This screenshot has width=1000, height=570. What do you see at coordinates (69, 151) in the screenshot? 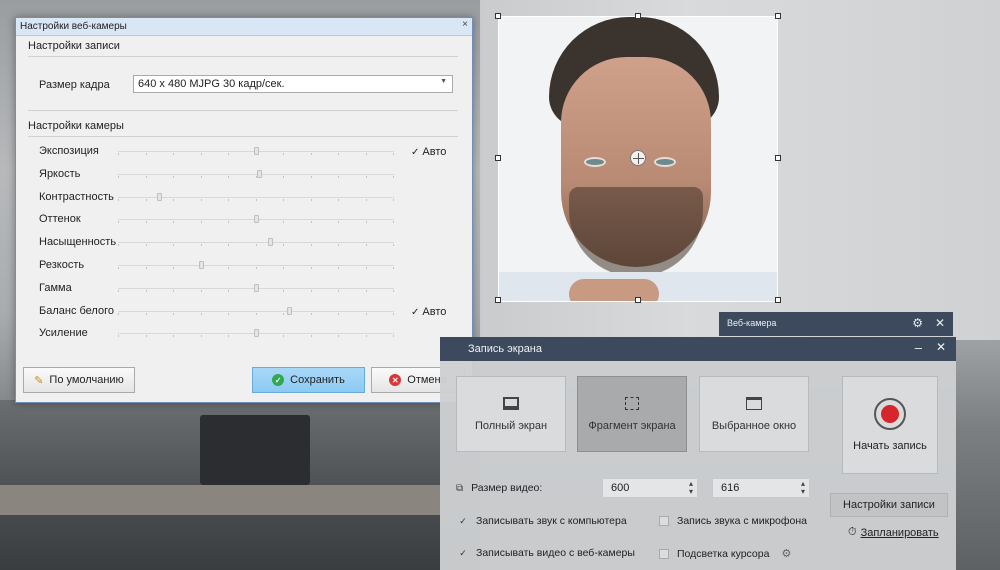
I see `slider-label: Экспозиция` at bounding box center [69, 151].